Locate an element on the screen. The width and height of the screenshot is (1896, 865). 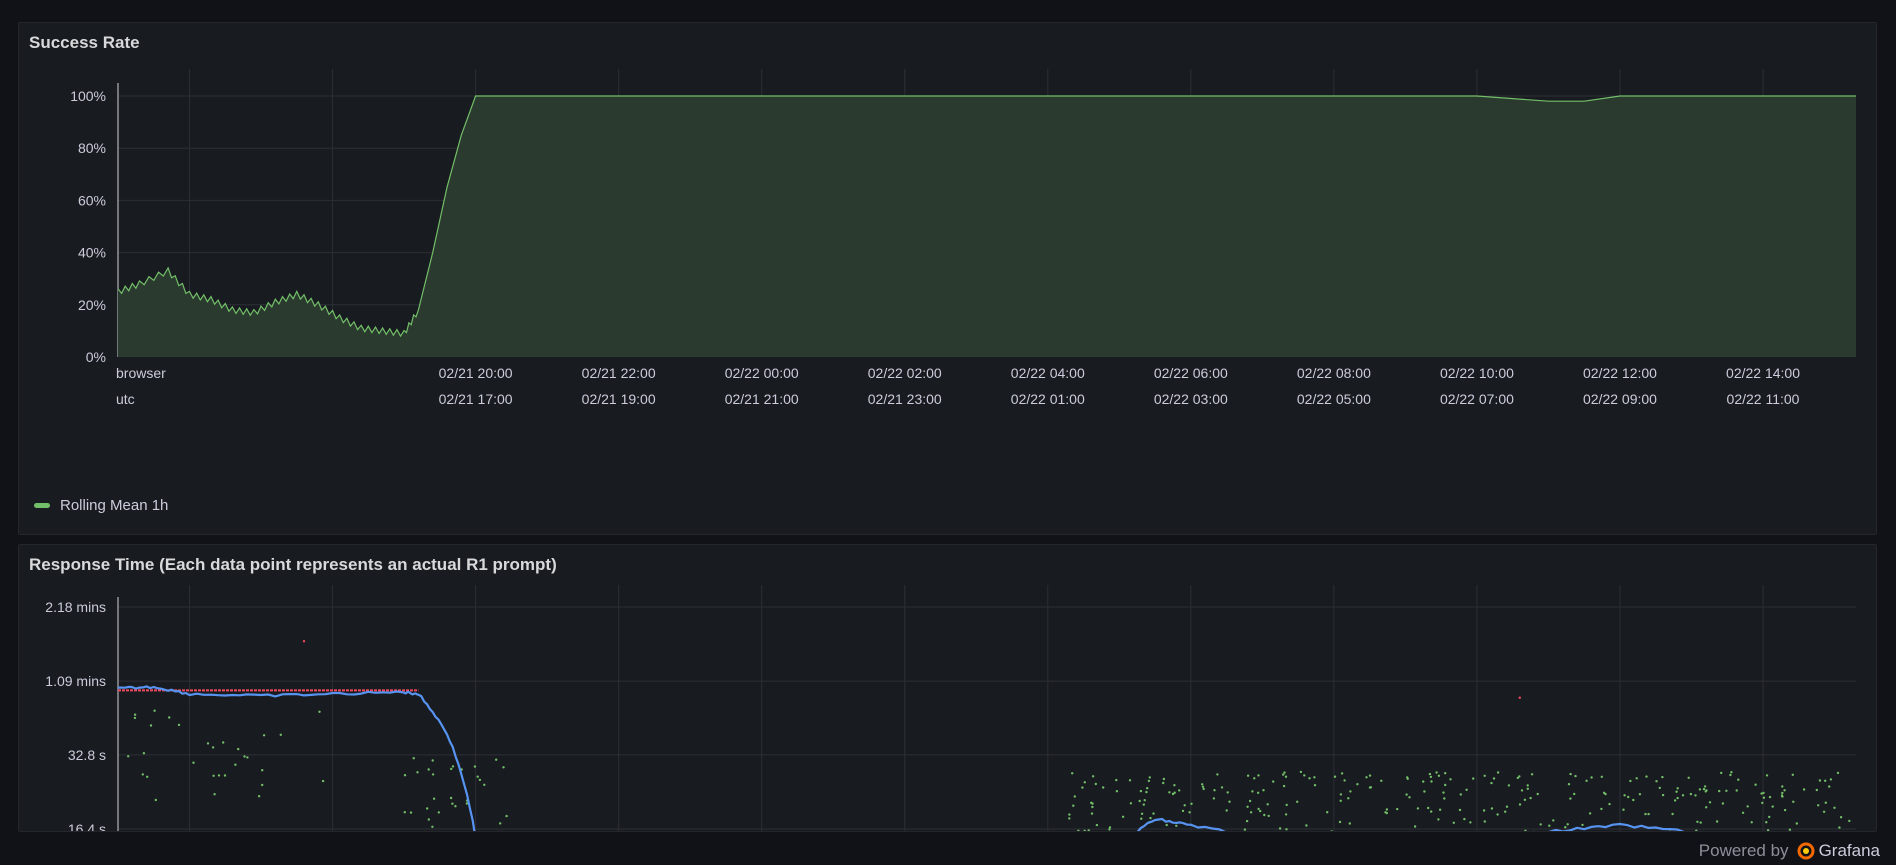
response-mean-line is located at coordinates (901, 758).